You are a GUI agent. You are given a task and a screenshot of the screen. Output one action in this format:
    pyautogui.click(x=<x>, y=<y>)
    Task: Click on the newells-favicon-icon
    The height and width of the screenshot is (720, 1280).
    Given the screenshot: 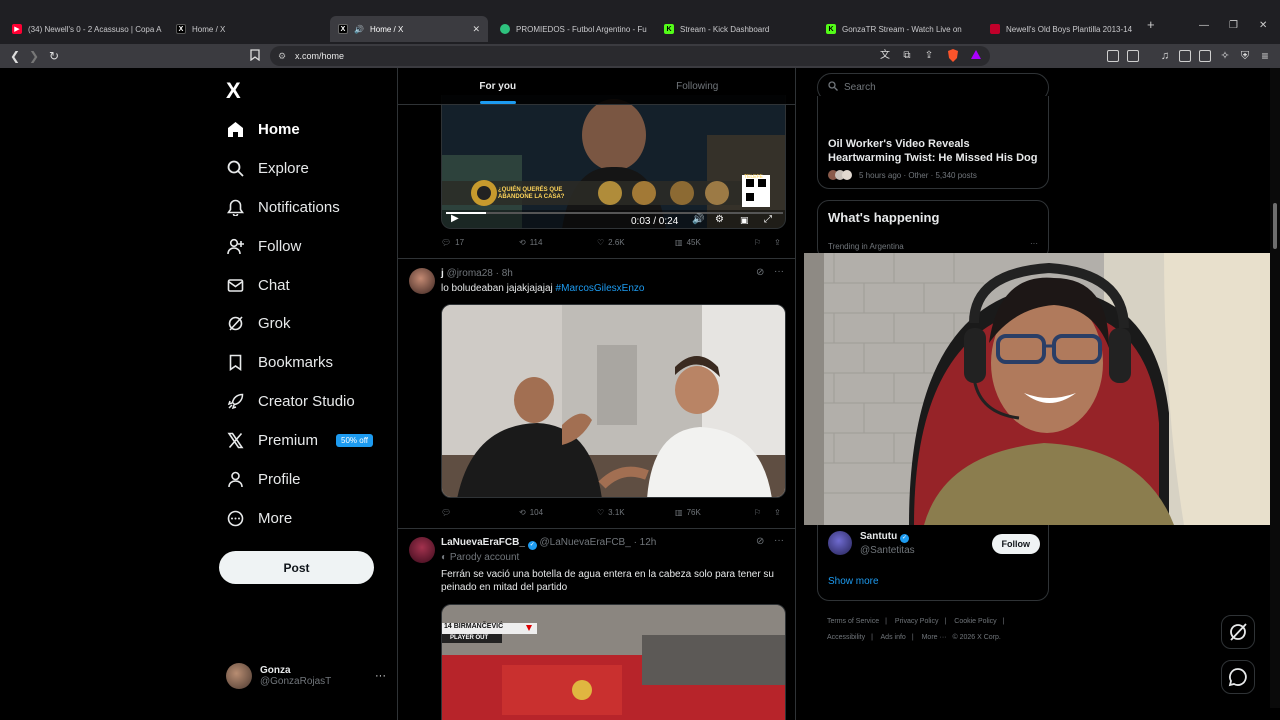 What is the action you would take?
    pyautogui.click(x=995, y=29)
    